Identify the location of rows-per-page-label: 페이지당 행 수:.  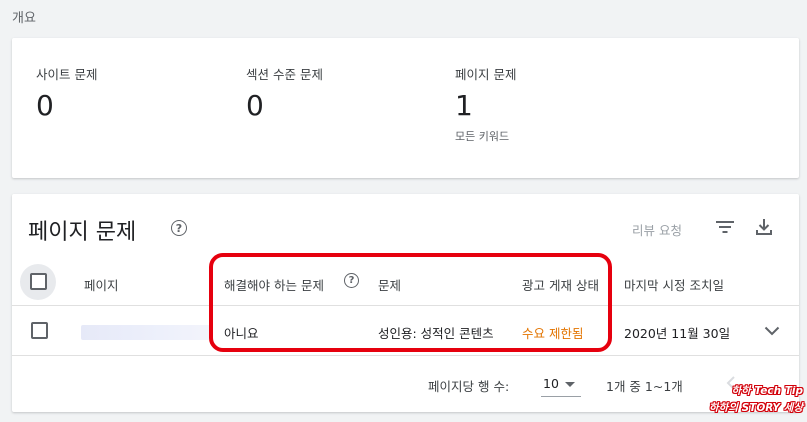
(469, 386).